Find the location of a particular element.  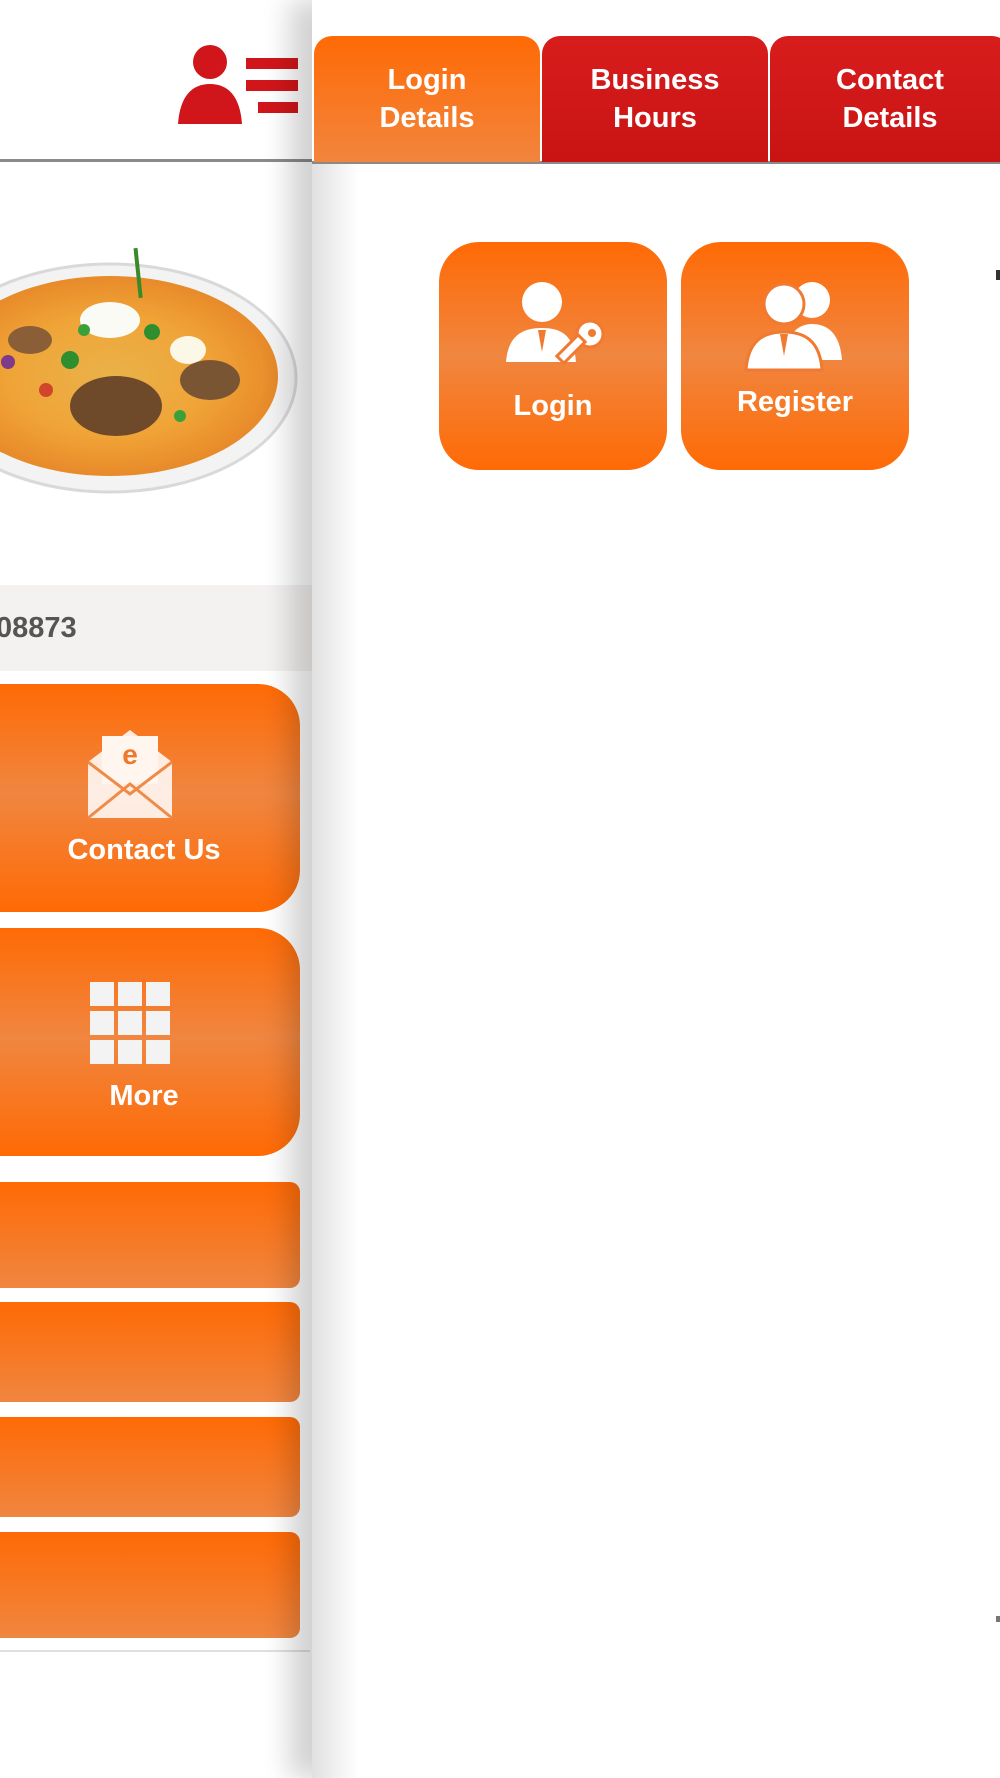

svg-text: e is located at coordinates (130, 754).